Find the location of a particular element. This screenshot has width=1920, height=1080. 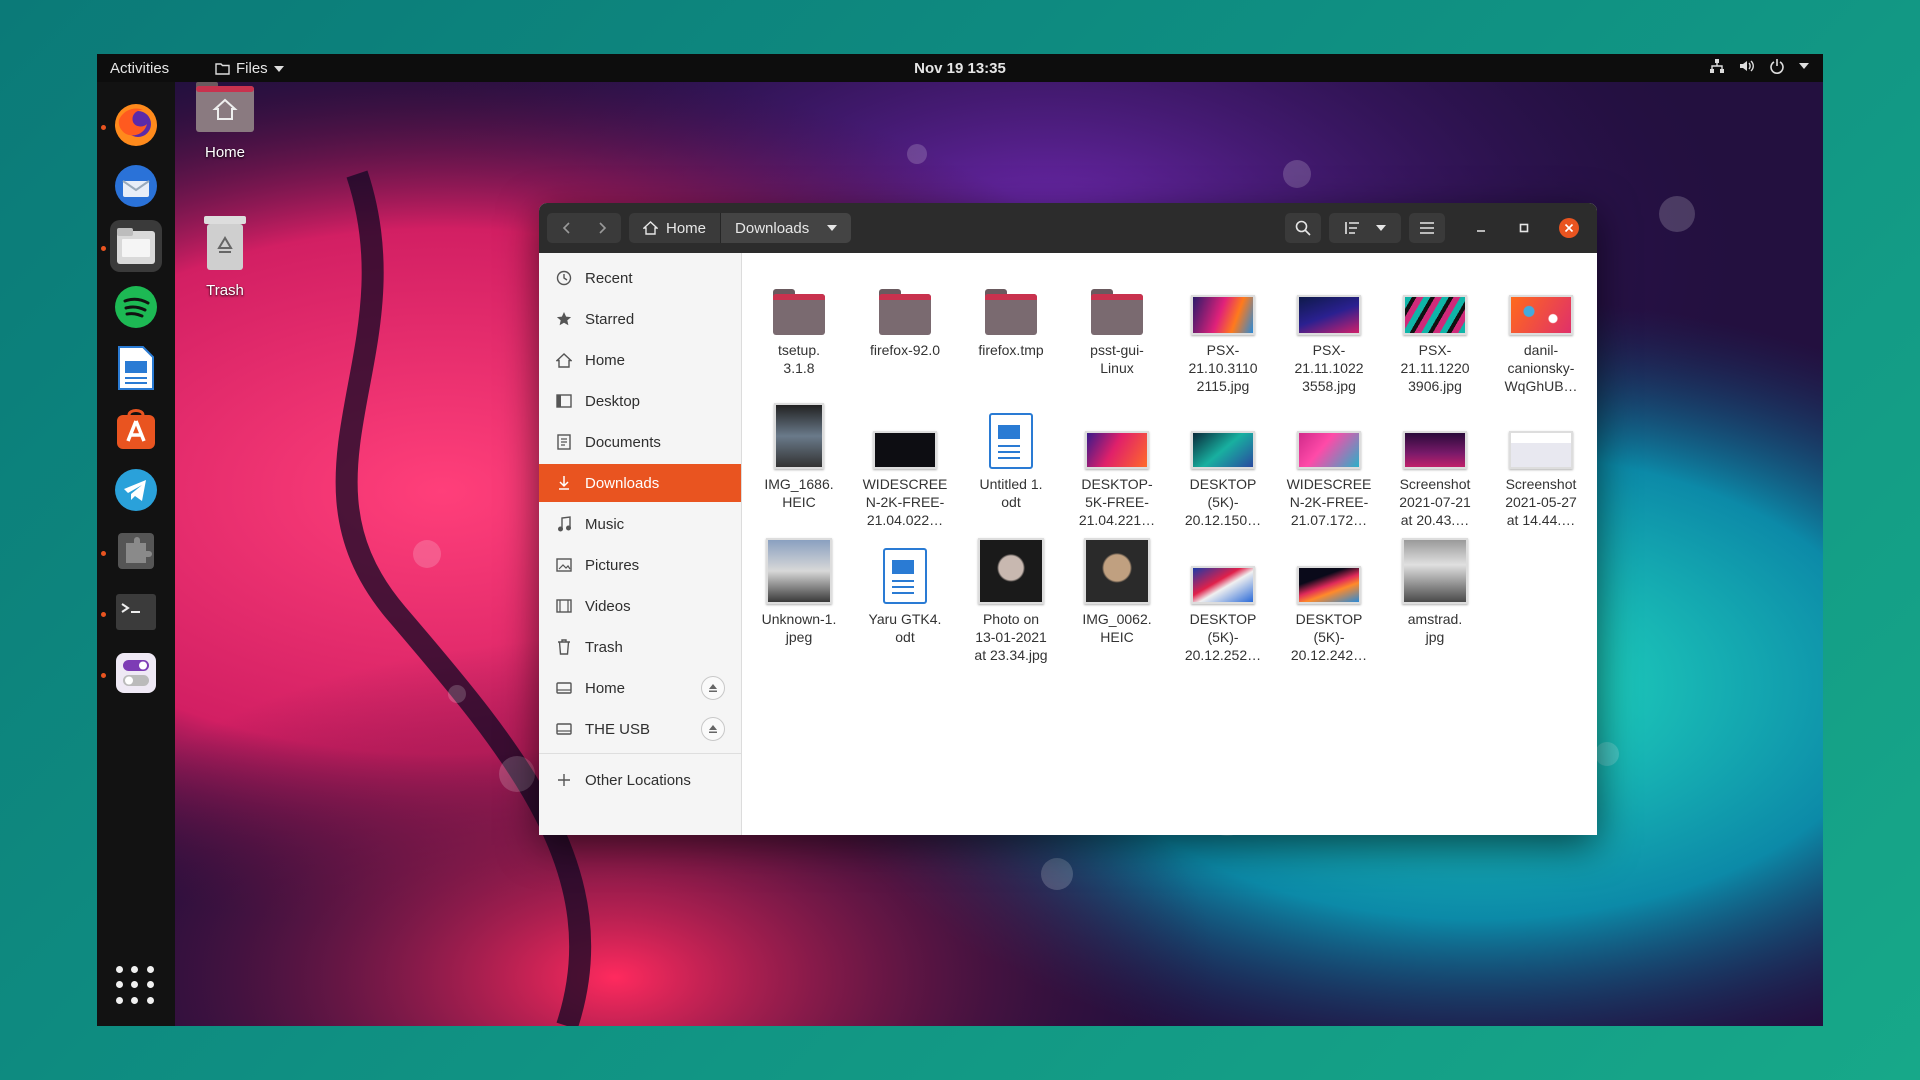

sidebar-item-desktop: Desktop is located at coordinates (640, 401).